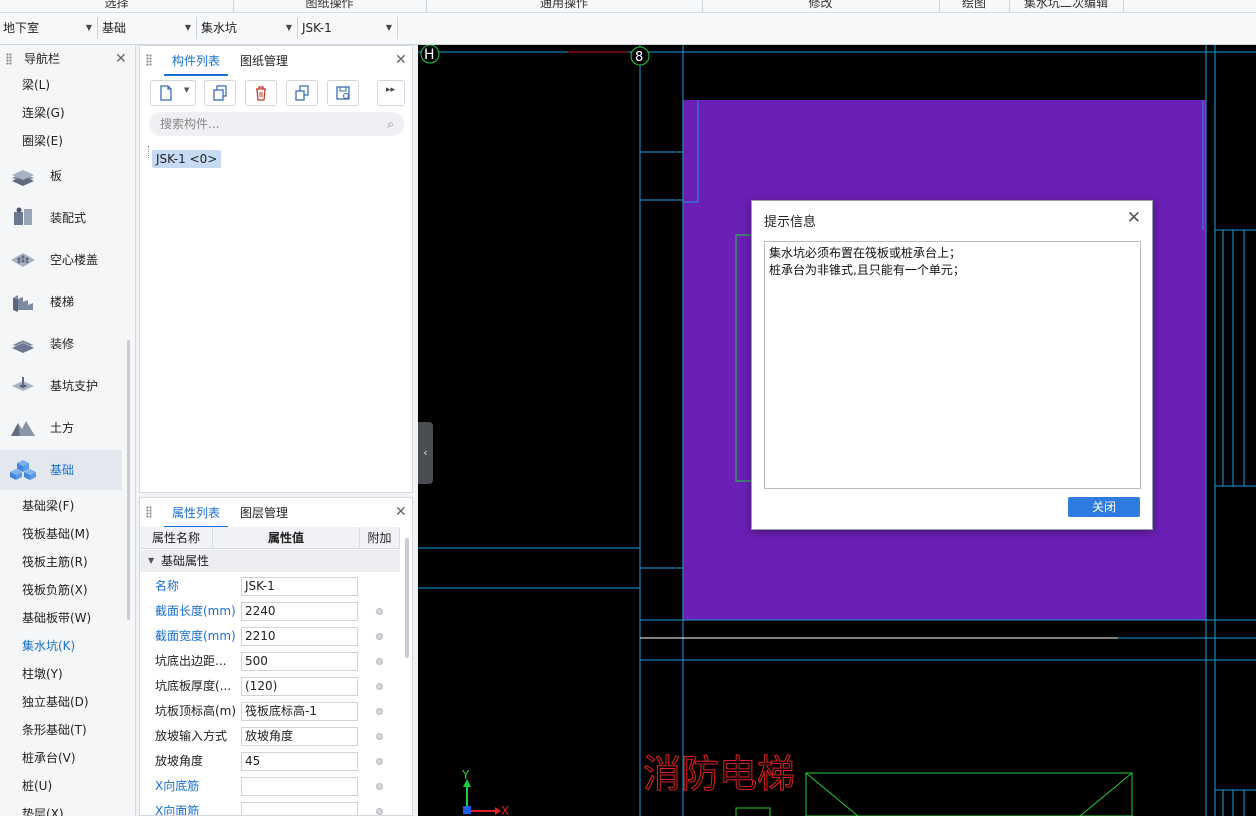 The image size is (1256, 816). What do you see at coordinates (299, 611) in the screenshot?
I see `property-value-input: 2240` at bounding box center [299, 611].